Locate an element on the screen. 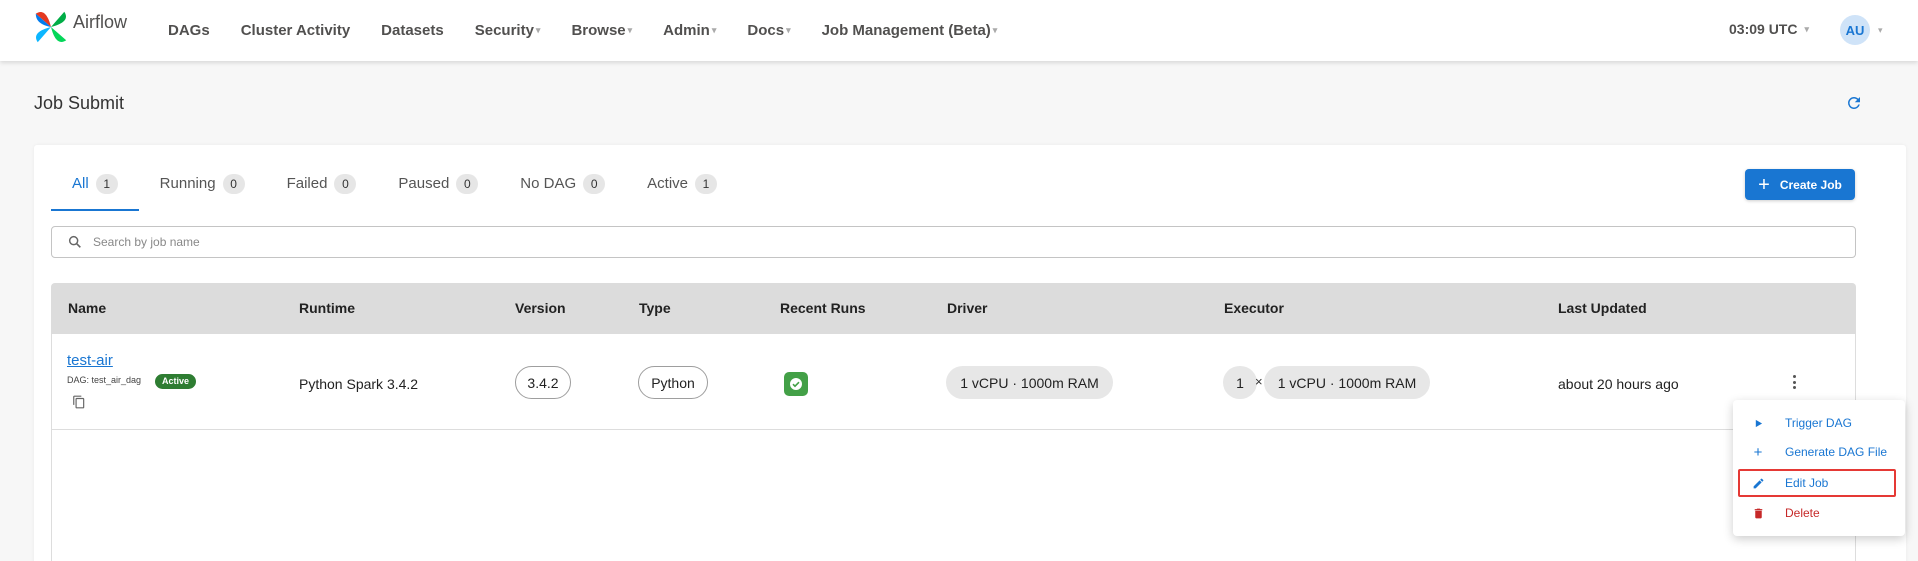 The height and width of the screenshot is (561, 1918). app-name: Airflow is located at coordinates (100, 21).